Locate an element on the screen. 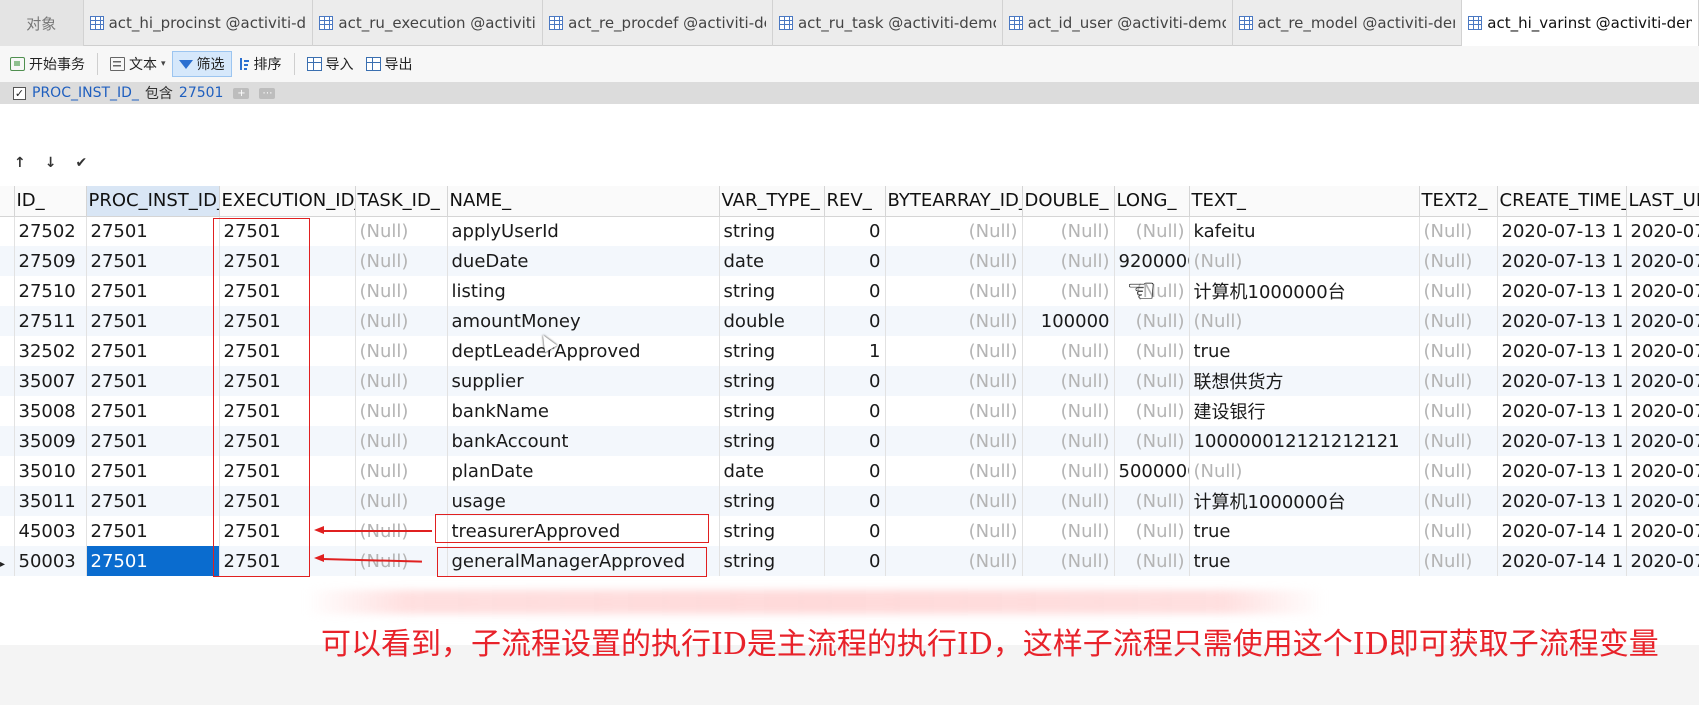 Image resolution: width=1699 pixels, height=705 pixels. filter-value: 27501 is located at coordinates (201, 93).